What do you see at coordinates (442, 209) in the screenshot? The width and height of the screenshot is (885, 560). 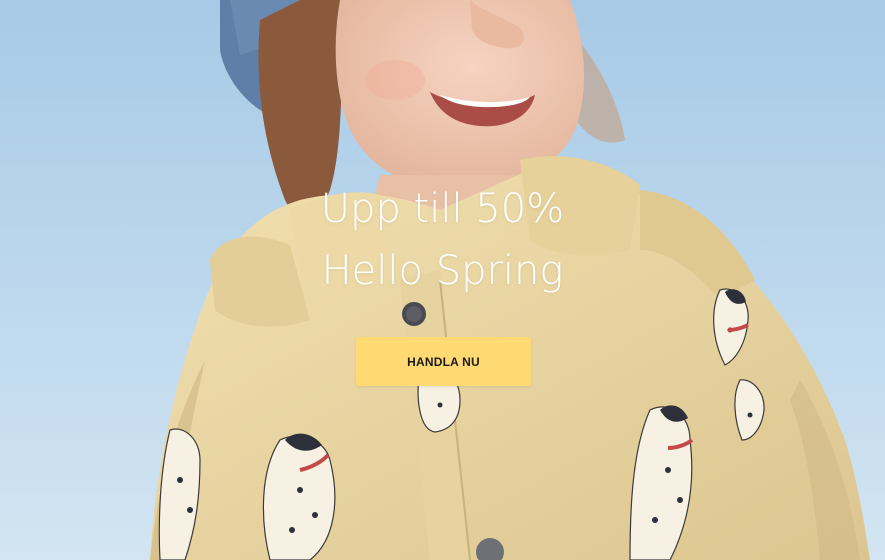 I see `hero-headline-discount: Upp till 50%` at bounding box center [442, 209].